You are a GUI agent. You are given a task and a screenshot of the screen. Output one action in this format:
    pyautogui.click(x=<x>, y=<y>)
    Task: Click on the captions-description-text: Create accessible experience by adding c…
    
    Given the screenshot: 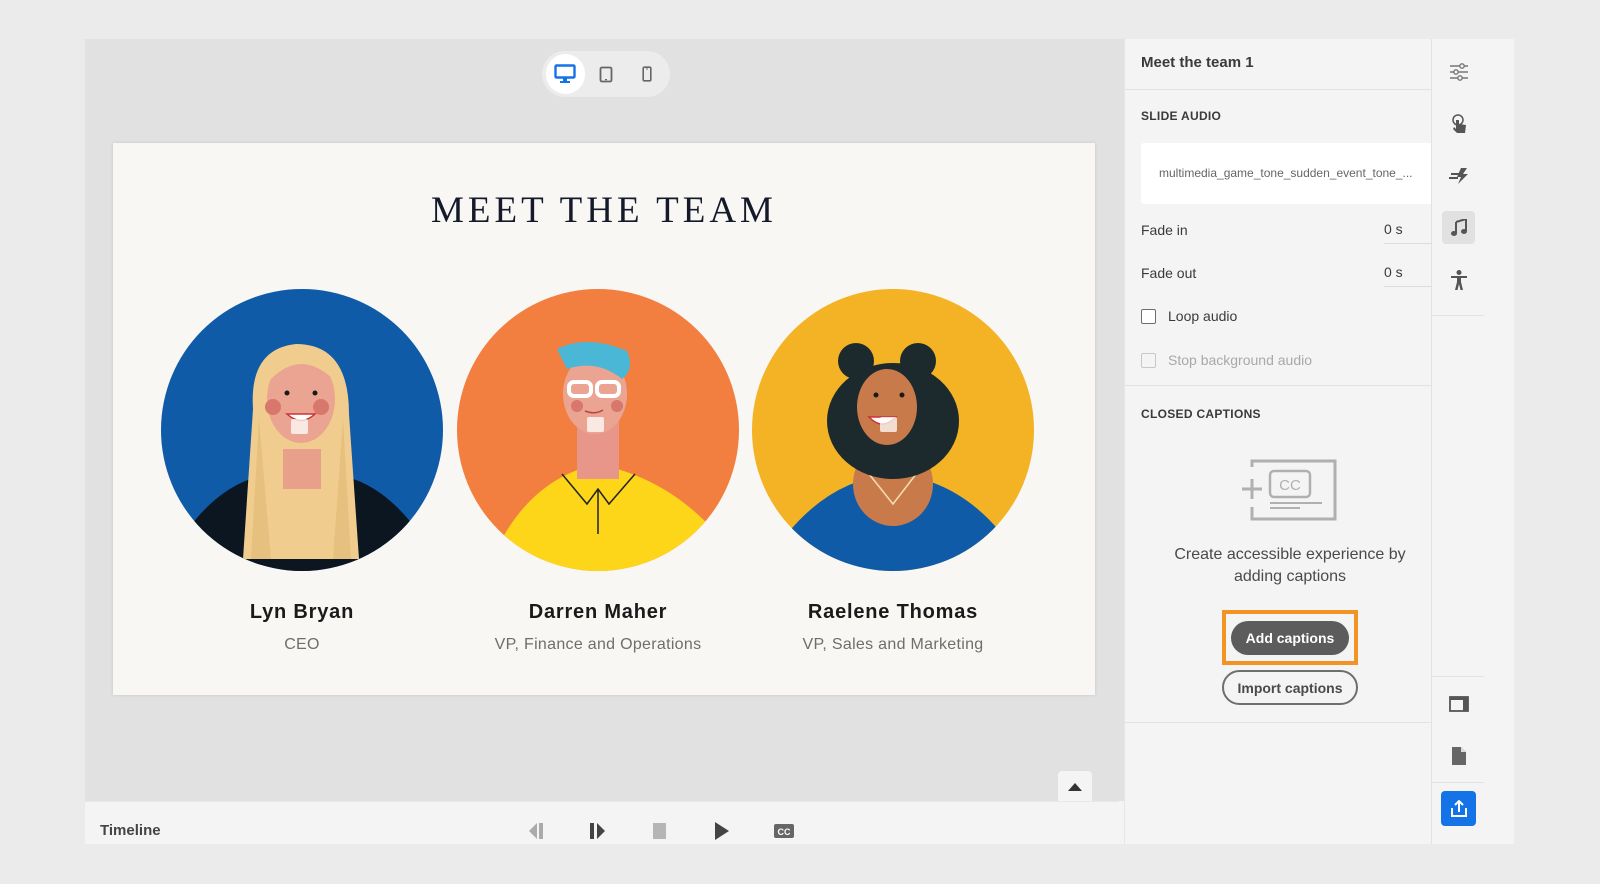 What is the action you would take?
    pyautogui.click(x=1290, y=565)
    